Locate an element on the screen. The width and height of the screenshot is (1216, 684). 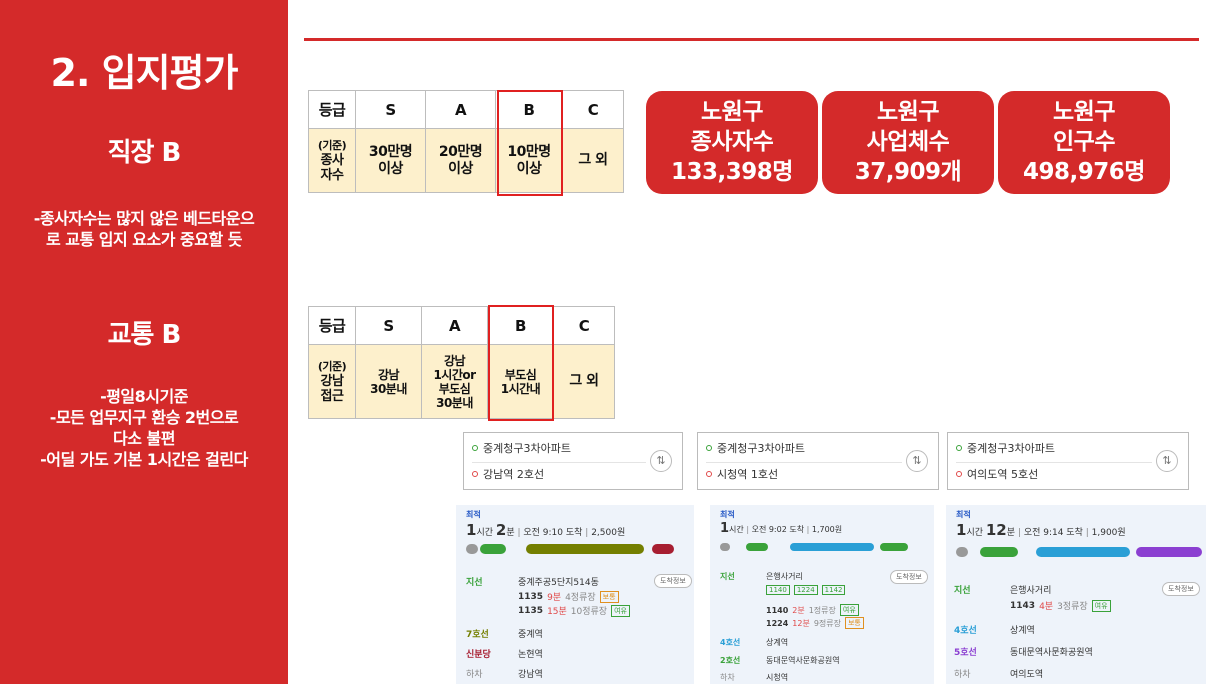
route-search-box: 중계청구3차아파트 강남역 2호선 ⇅ is located at coordinates (573, 461).